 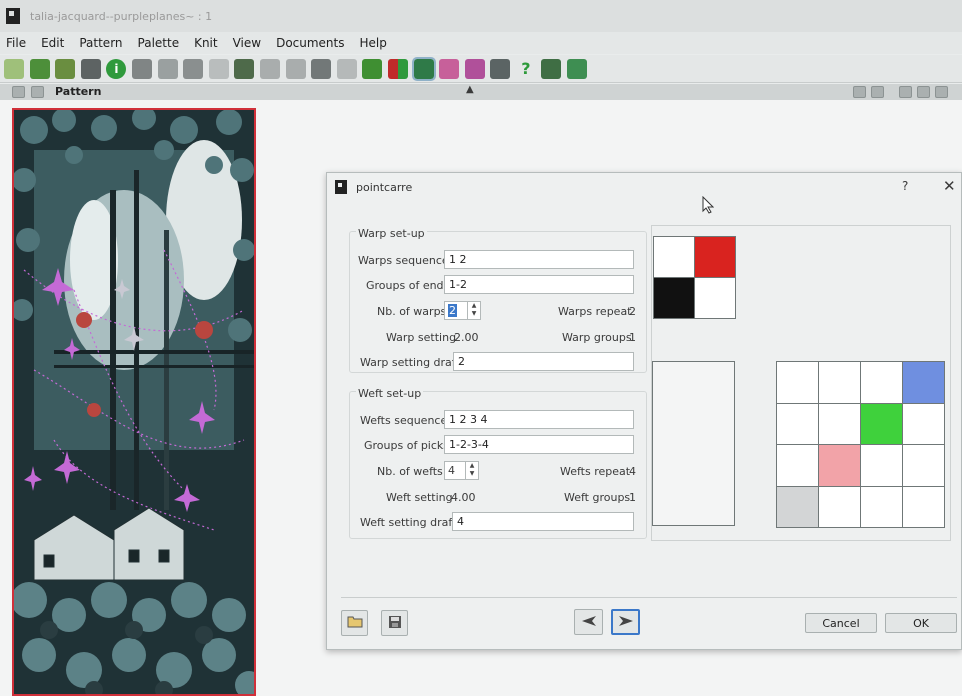 I want to click on next-button, so click(x=625, y=622).